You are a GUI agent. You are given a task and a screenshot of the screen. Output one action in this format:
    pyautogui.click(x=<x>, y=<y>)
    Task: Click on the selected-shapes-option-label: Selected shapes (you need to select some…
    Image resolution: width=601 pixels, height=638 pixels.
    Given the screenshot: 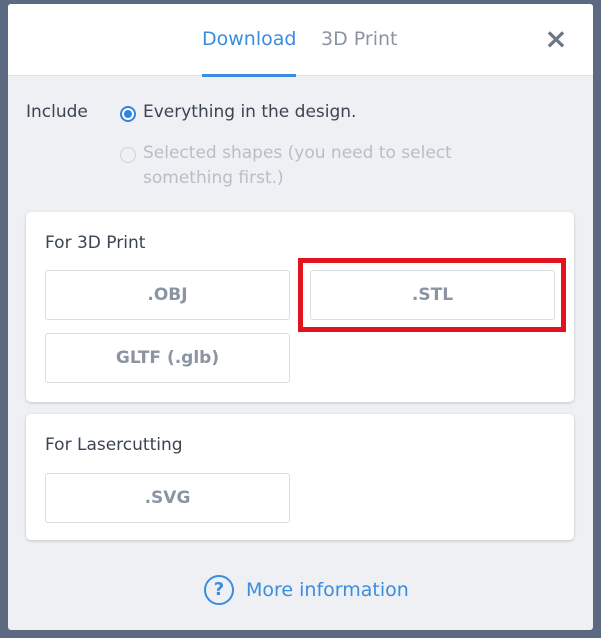 What is the action you would take?
    pyautogui.click(x=297, y=165)
    